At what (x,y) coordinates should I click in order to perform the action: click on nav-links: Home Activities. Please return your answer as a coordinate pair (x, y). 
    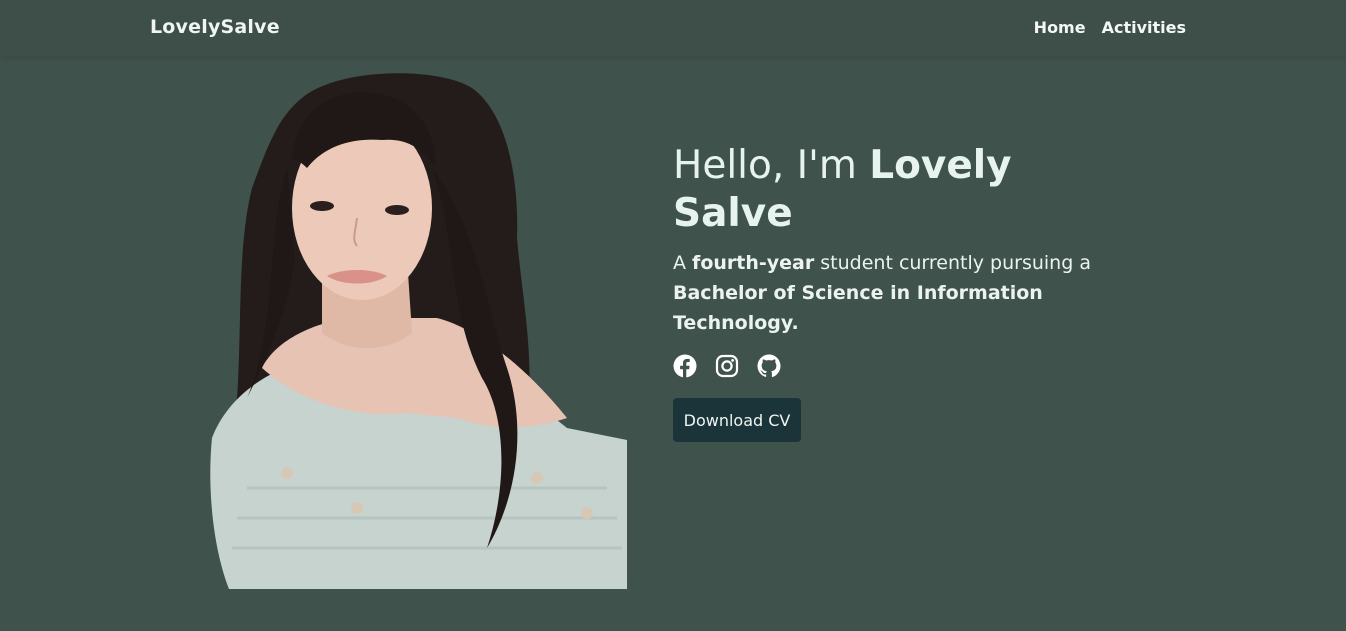
    Looking at the image, I should click on (1110, 27).